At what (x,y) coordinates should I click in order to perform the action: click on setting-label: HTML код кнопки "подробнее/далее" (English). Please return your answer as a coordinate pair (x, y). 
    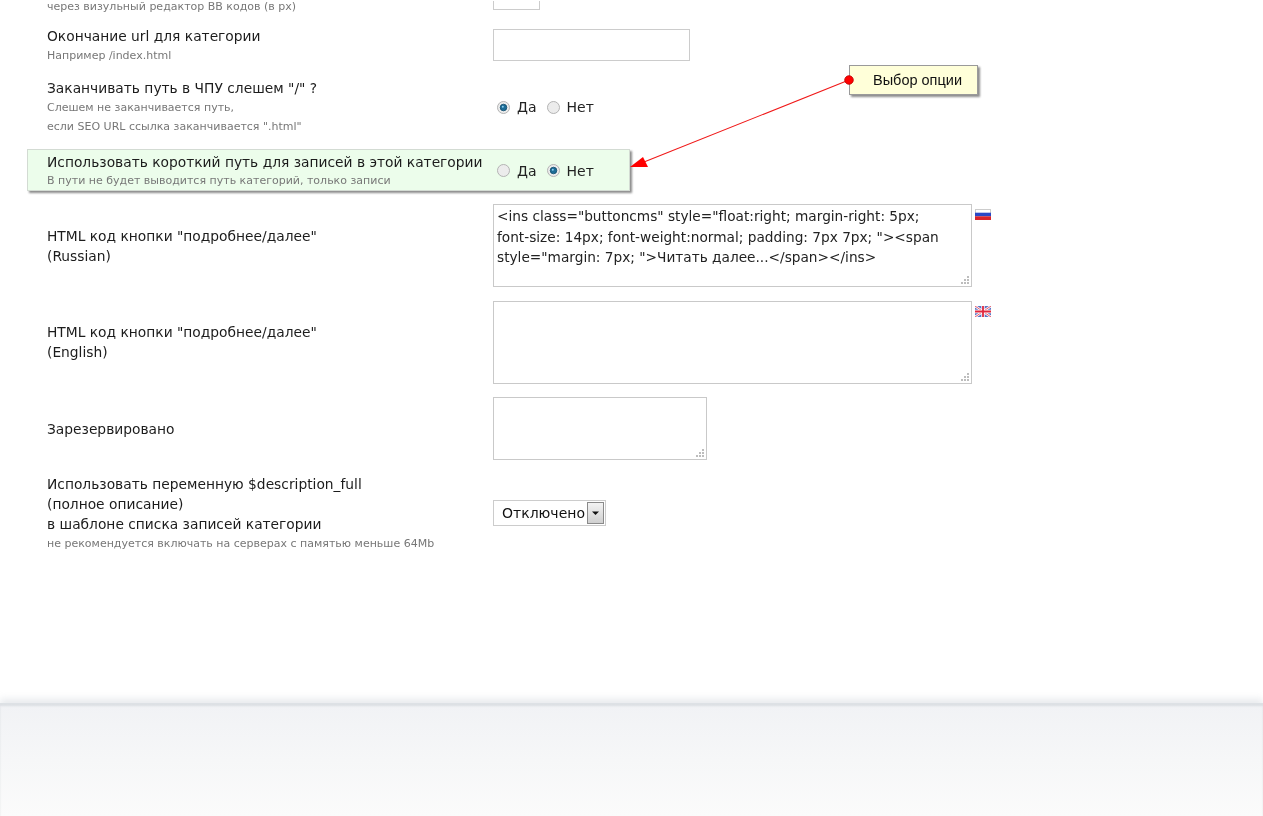
    Looking at the image, I should click on (182, 342).